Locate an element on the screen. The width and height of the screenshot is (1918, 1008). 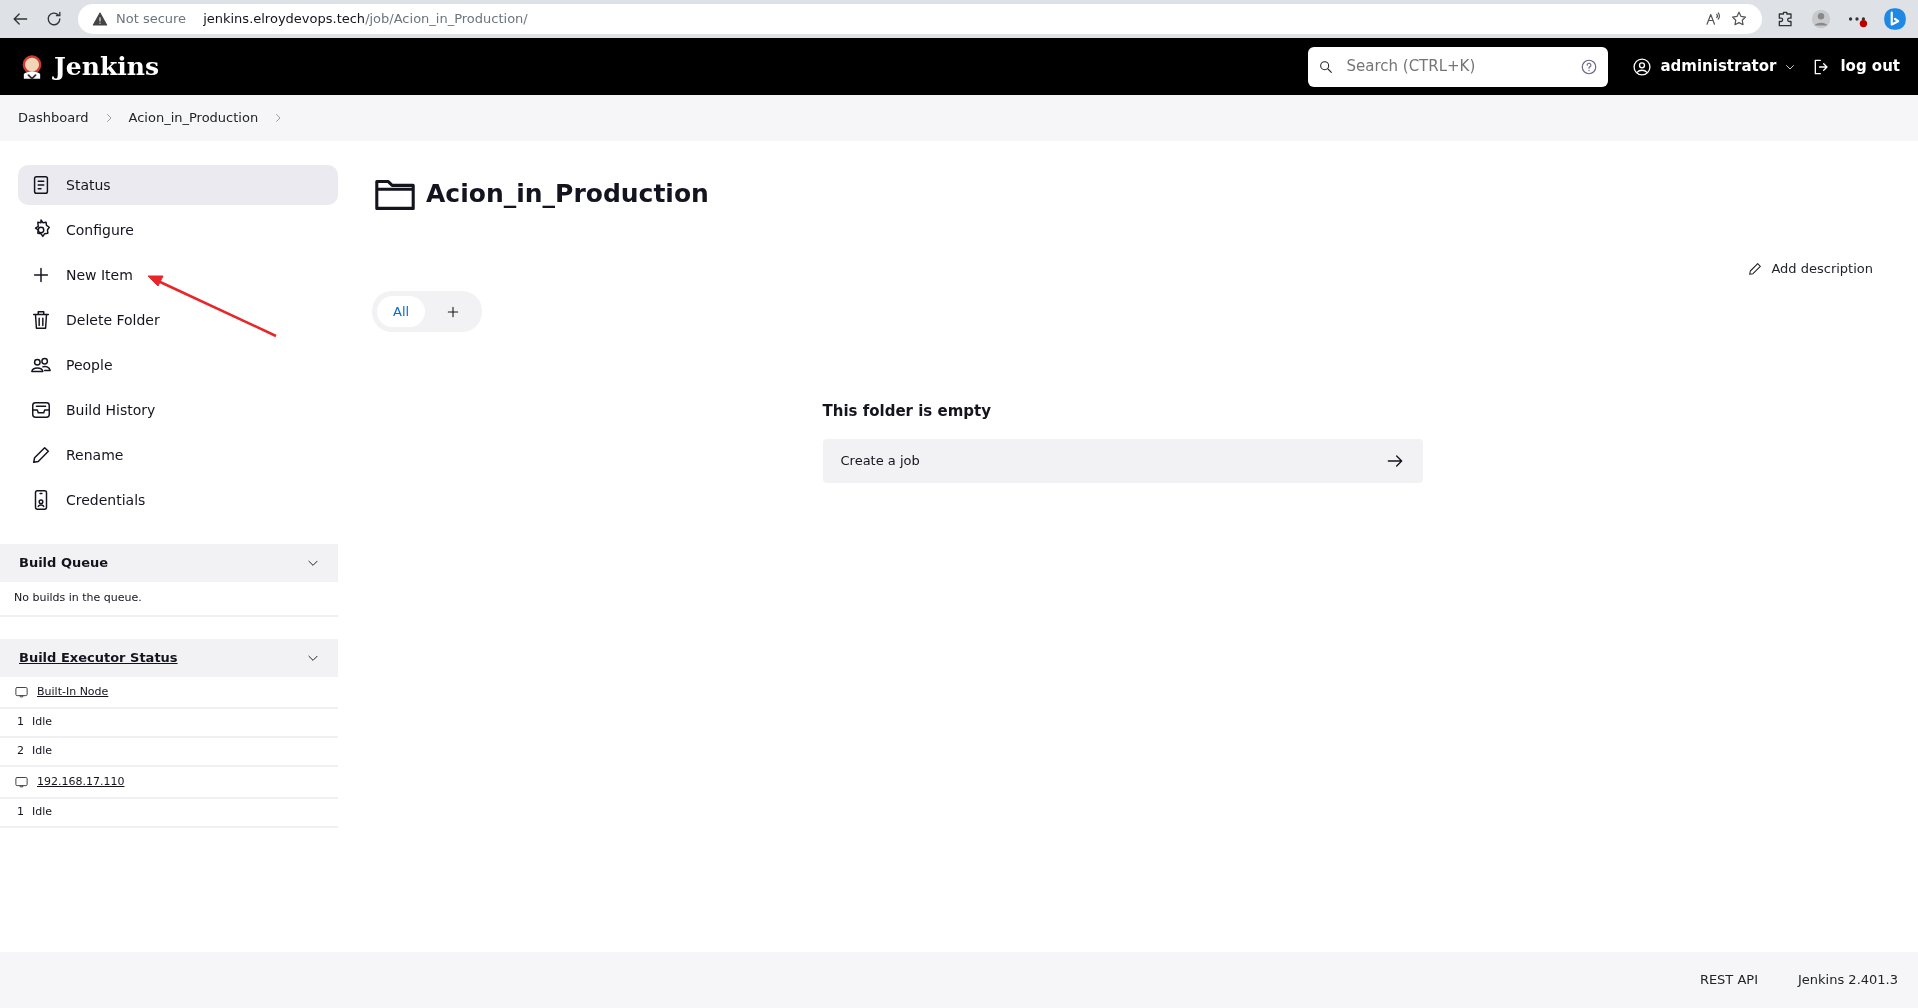
executor-number: 2 is located at coordinates (20, 751).